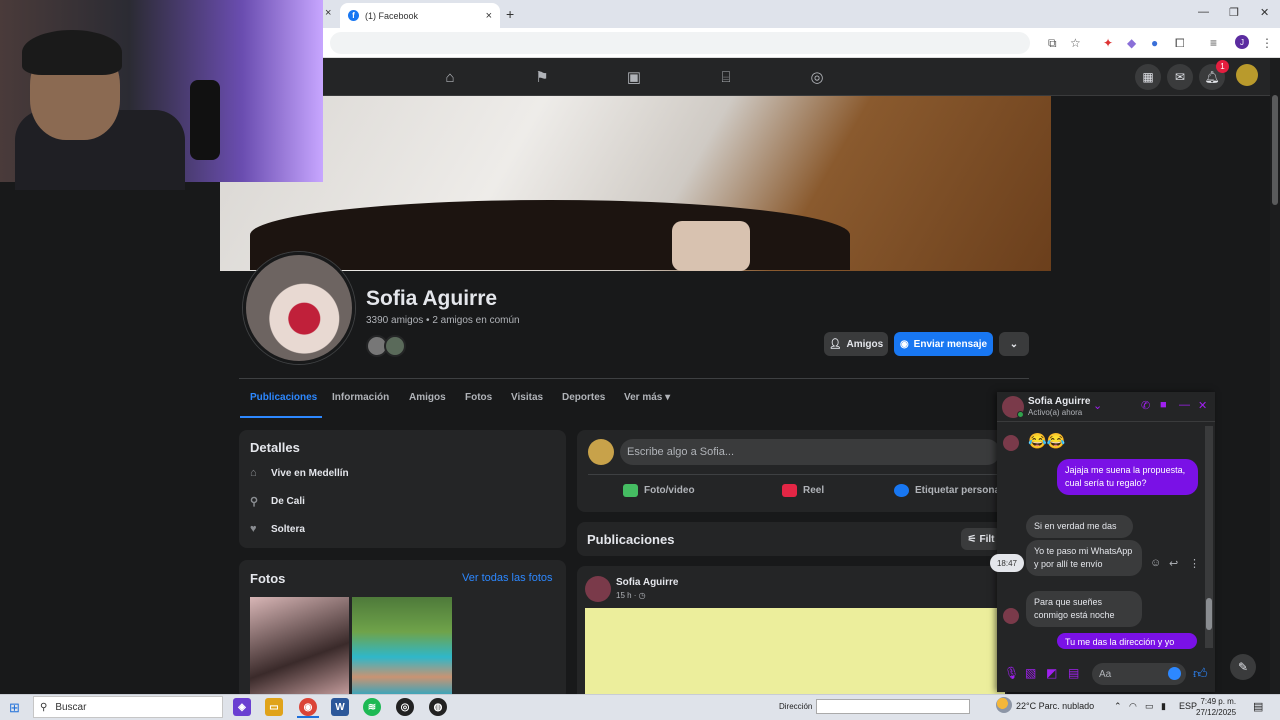  Describe the element at coordinates (283, 397) in the screenshot. I see `tab-publicaciones: Publicaciones` at that location.